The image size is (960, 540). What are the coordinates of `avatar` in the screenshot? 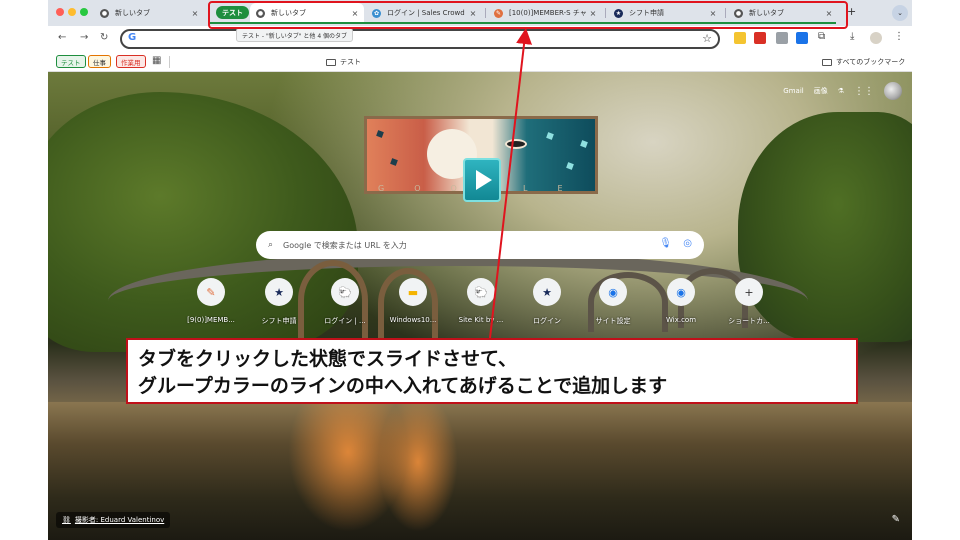 It's located at (893, 91).